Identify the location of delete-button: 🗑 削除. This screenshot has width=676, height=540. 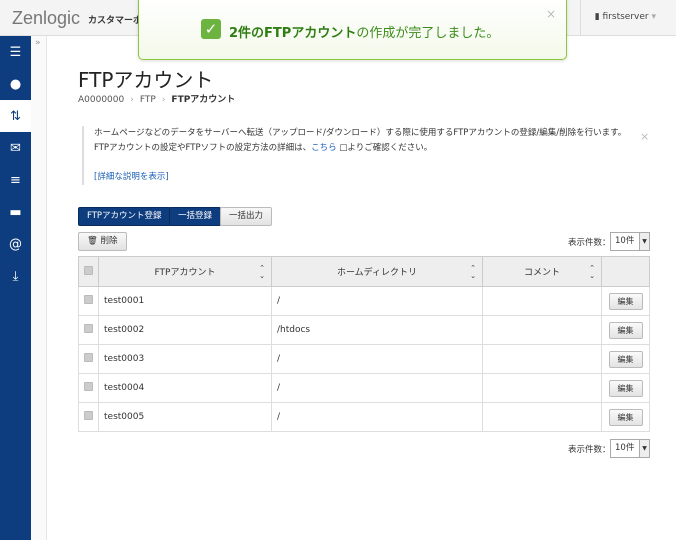
(102, 241).